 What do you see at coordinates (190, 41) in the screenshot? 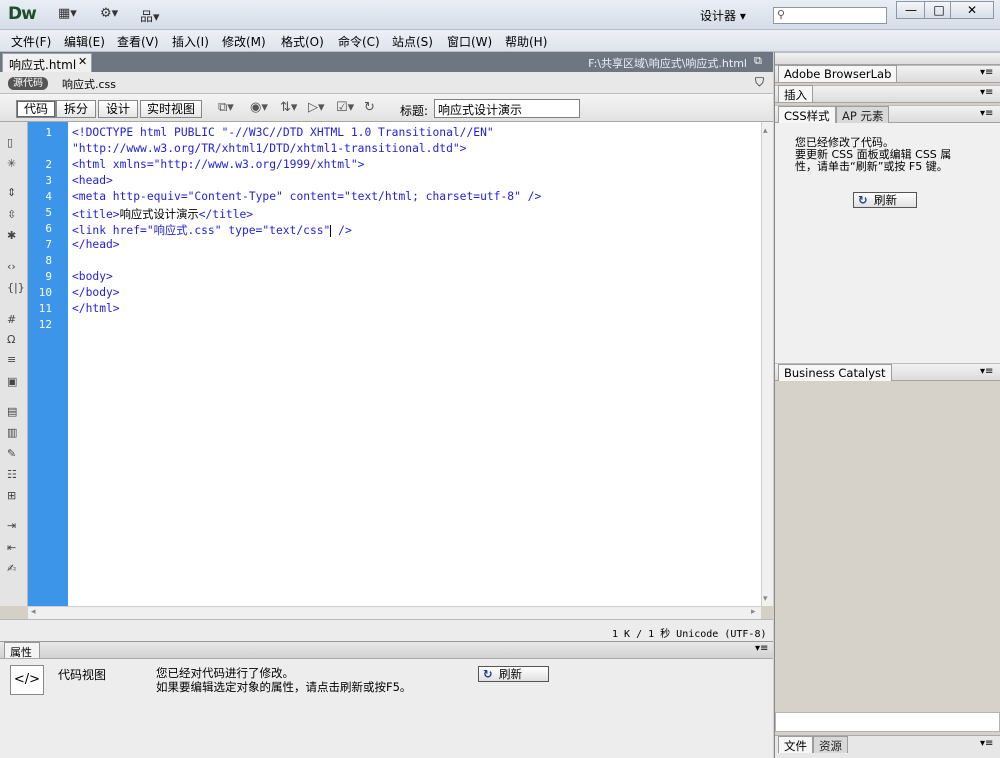
I see `menu-insert: 插入(I)` at bounding box center [190, 41].